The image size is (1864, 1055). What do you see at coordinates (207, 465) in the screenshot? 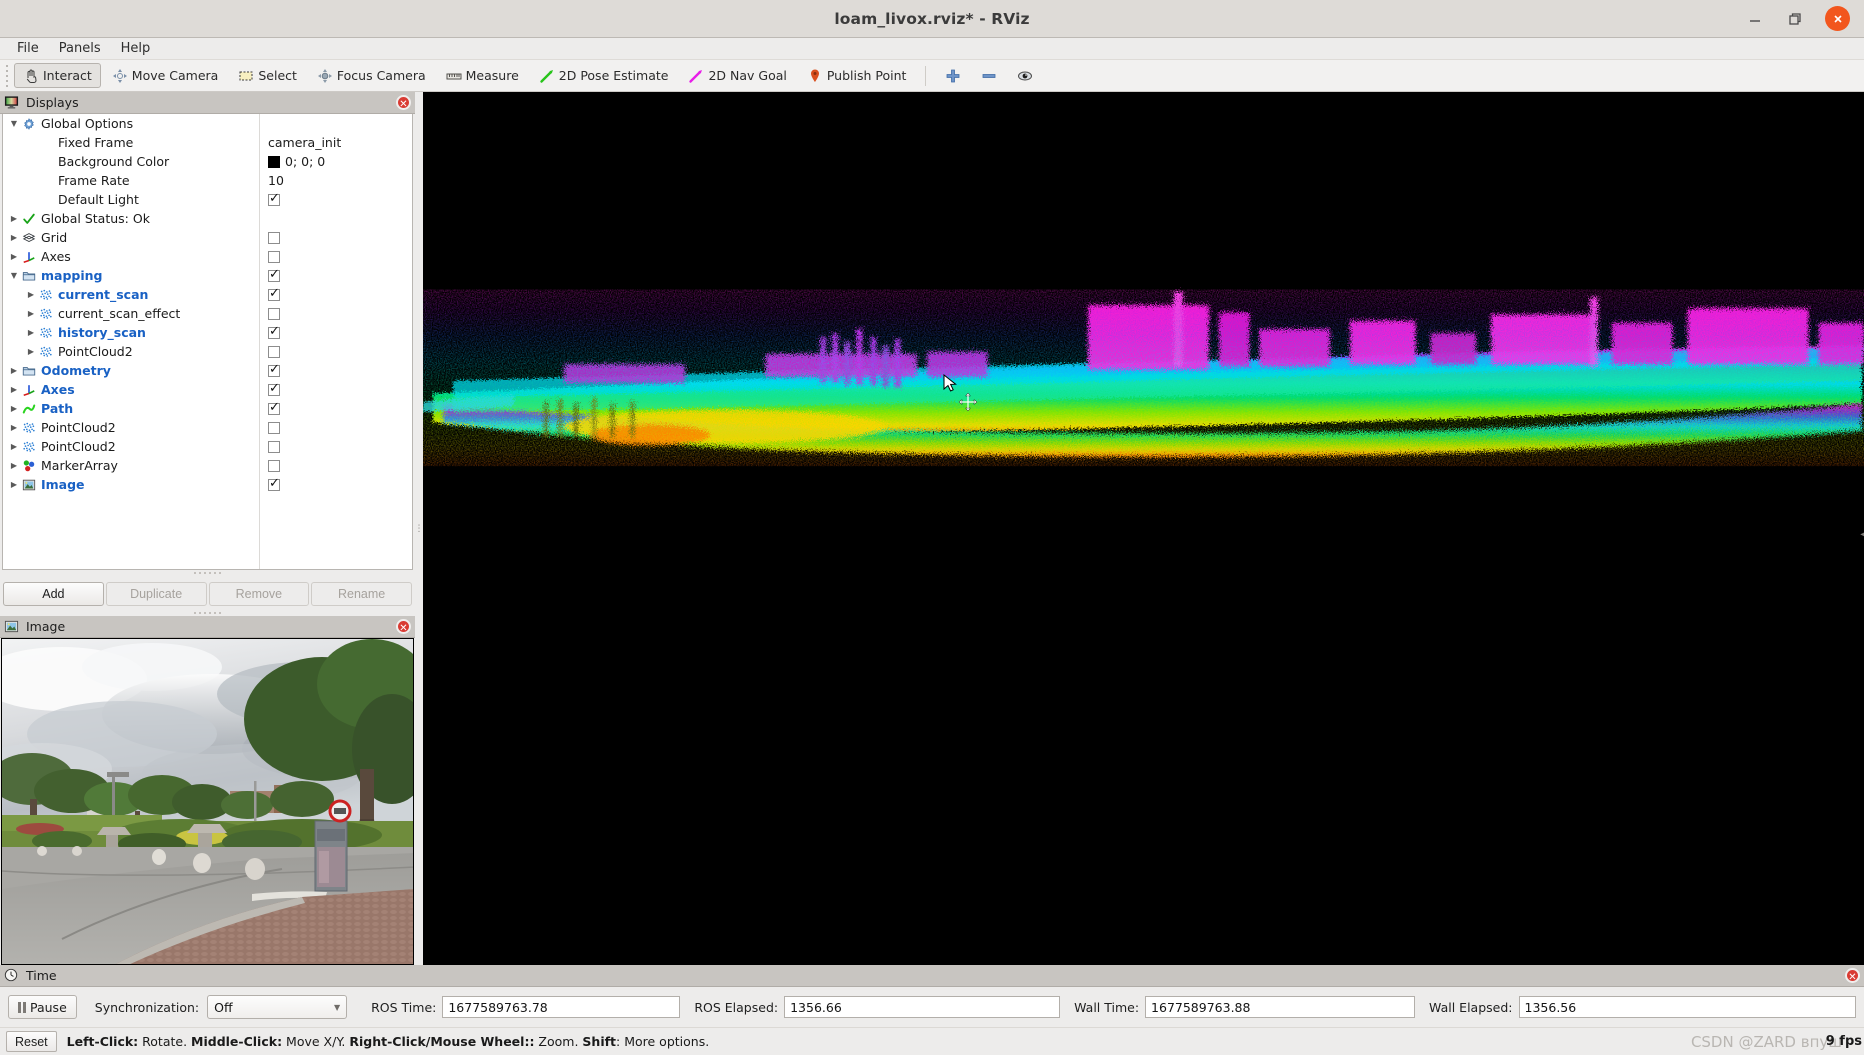
I see `display-tree-row-markerarray: MarkerArray` at bounding box center [207, 465].